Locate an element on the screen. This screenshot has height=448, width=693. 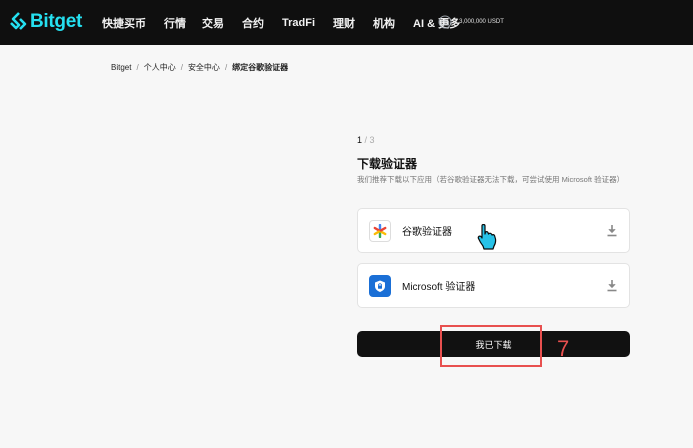
nav-tradfi: TradFi is located at coordinates (298, 23).